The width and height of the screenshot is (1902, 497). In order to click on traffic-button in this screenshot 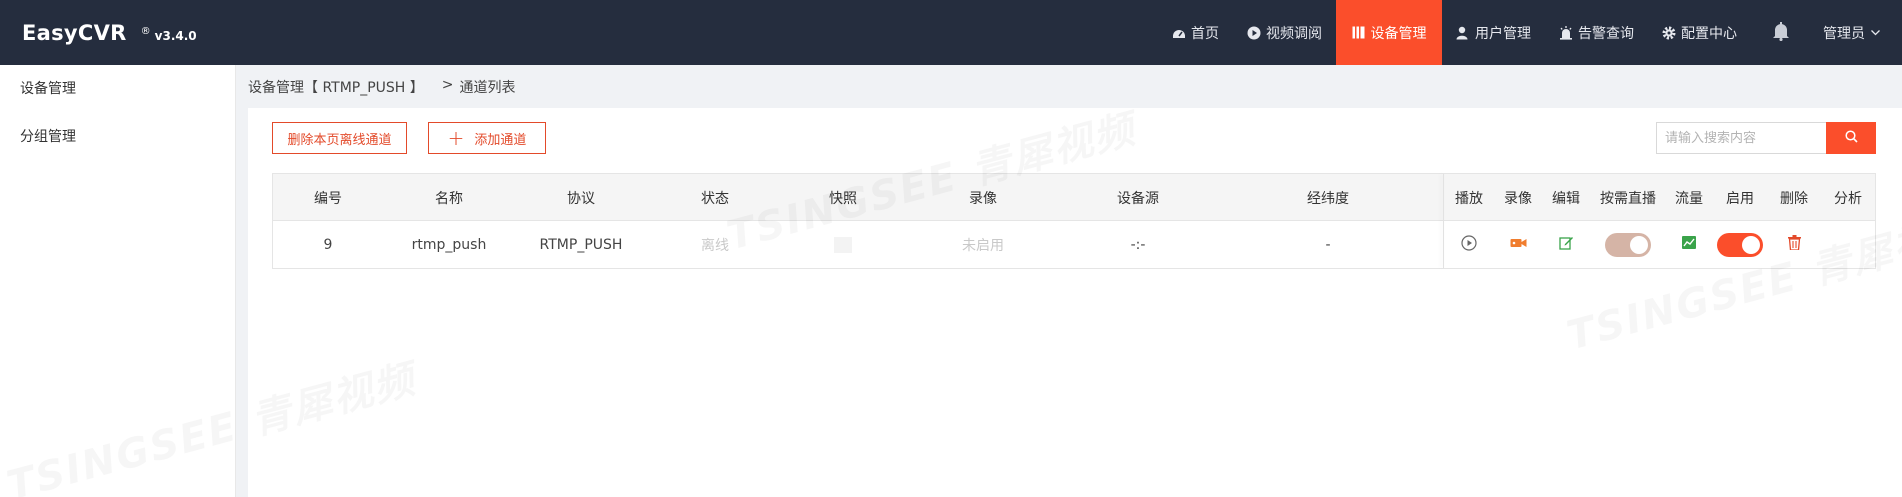, I will do `click(1689, 244)`.